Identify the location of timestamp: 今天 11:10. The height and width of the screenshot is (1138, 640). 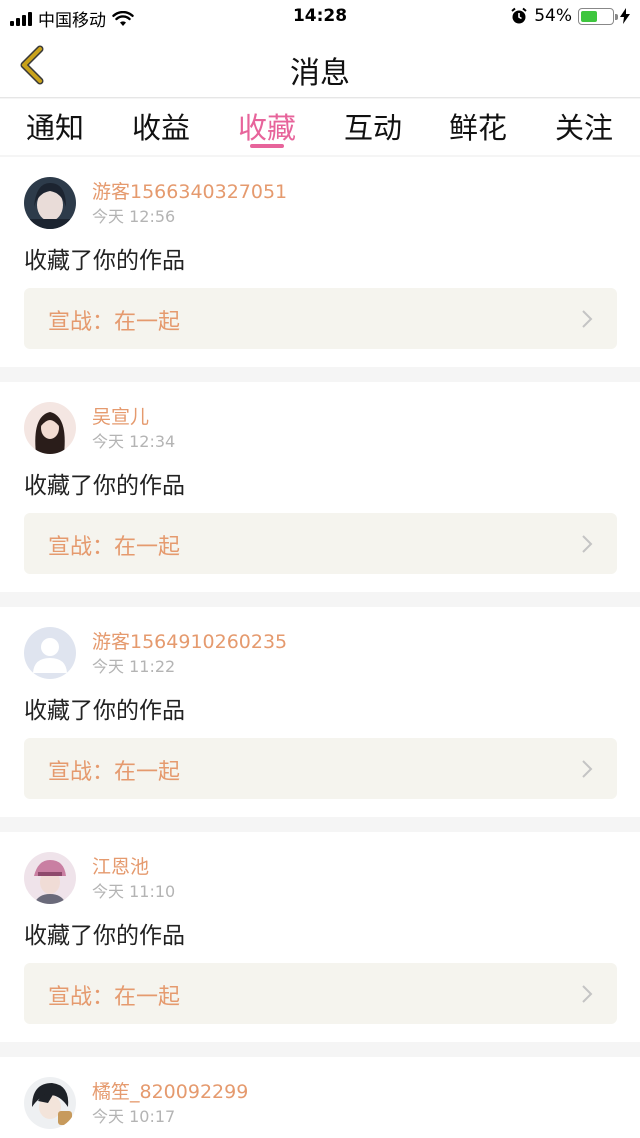
(134, 891).